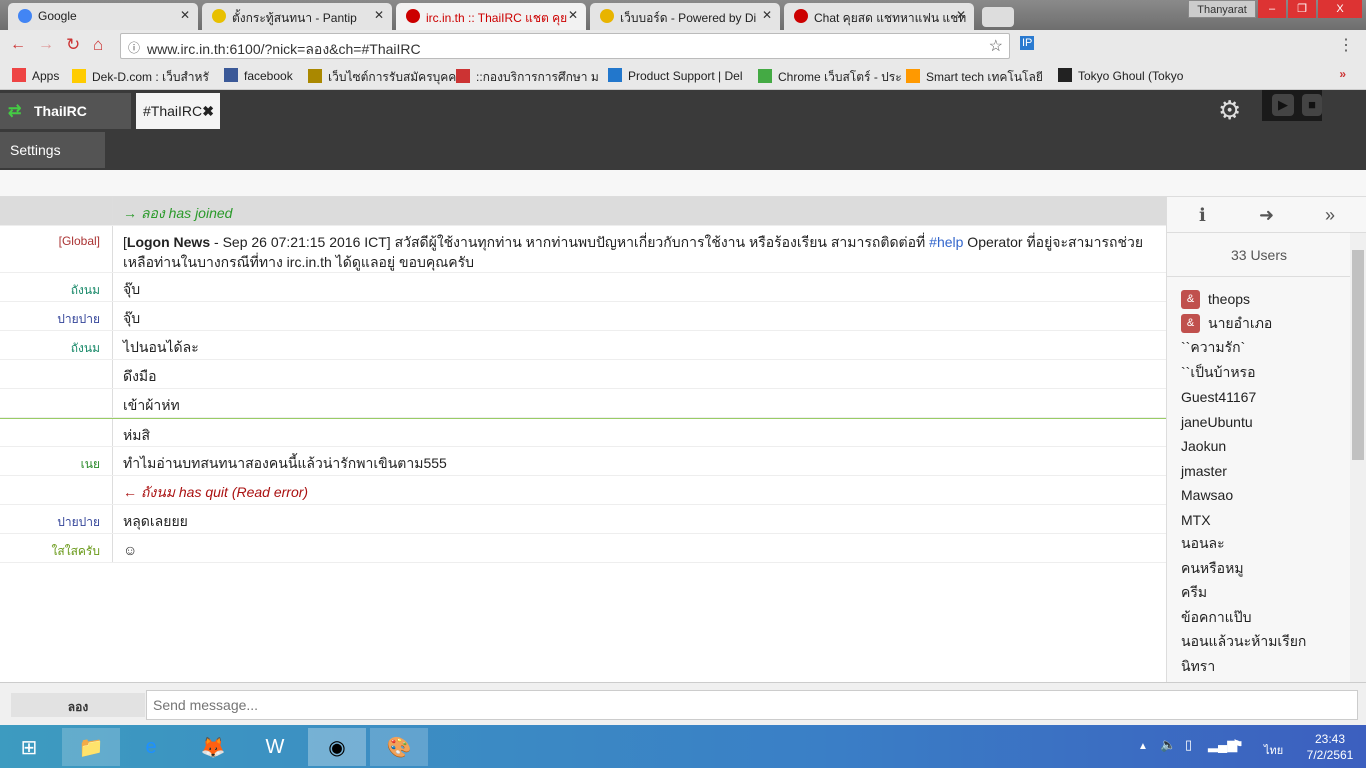 This screenshot has width=1366, height=768. Describe the element at coordinates (18, 45) in the screenshot. I see `back-icon: ←` at that location.